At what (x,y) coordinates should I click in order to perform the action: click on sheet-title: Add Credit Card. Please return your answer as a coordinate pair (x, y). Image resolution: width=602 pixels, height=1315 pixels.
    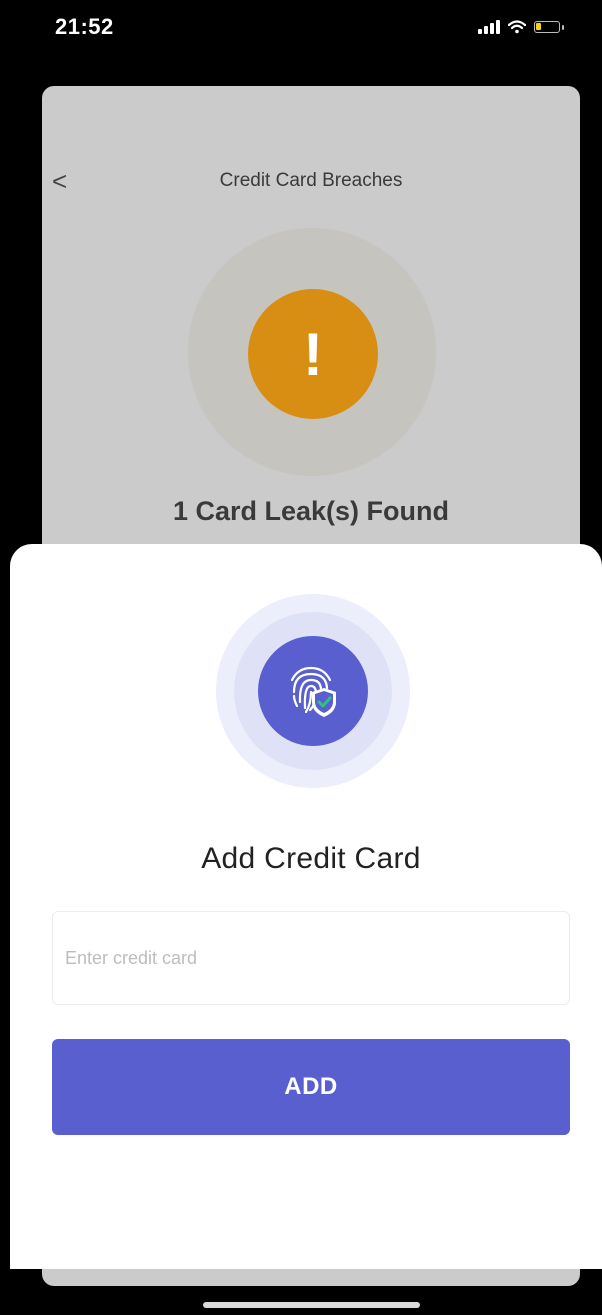
    Looking at the image, I should click on (311, 858).